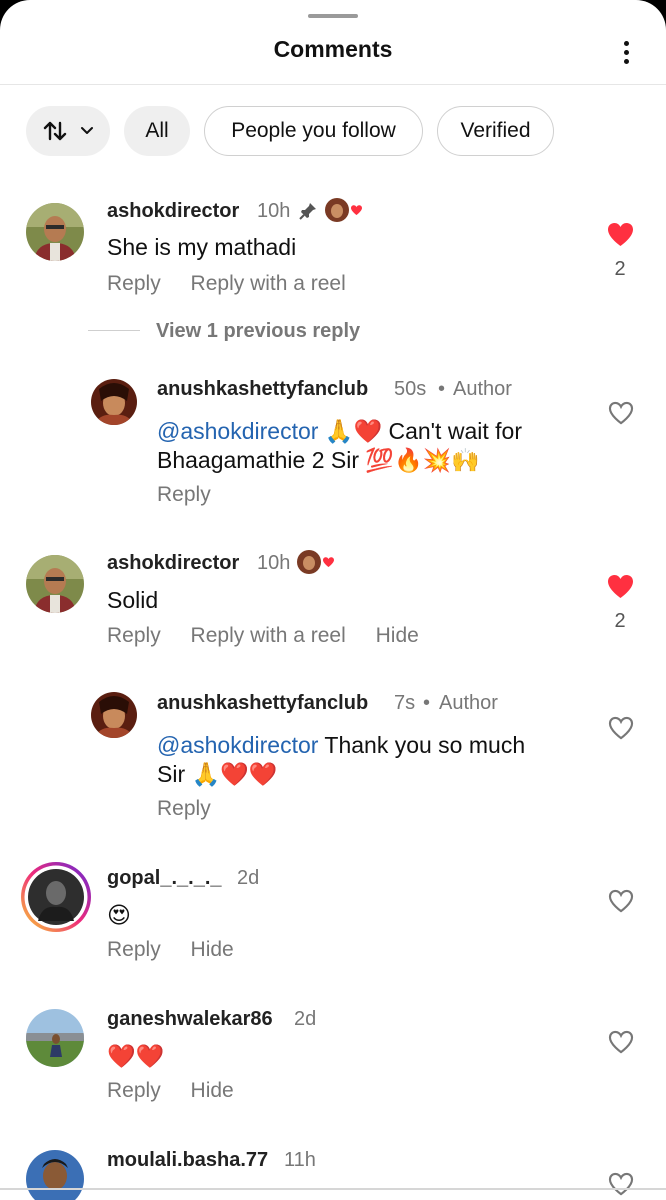  Describe the element at coordinates (626, 52) in the screenshot. I see `more-options-icon` at that location.